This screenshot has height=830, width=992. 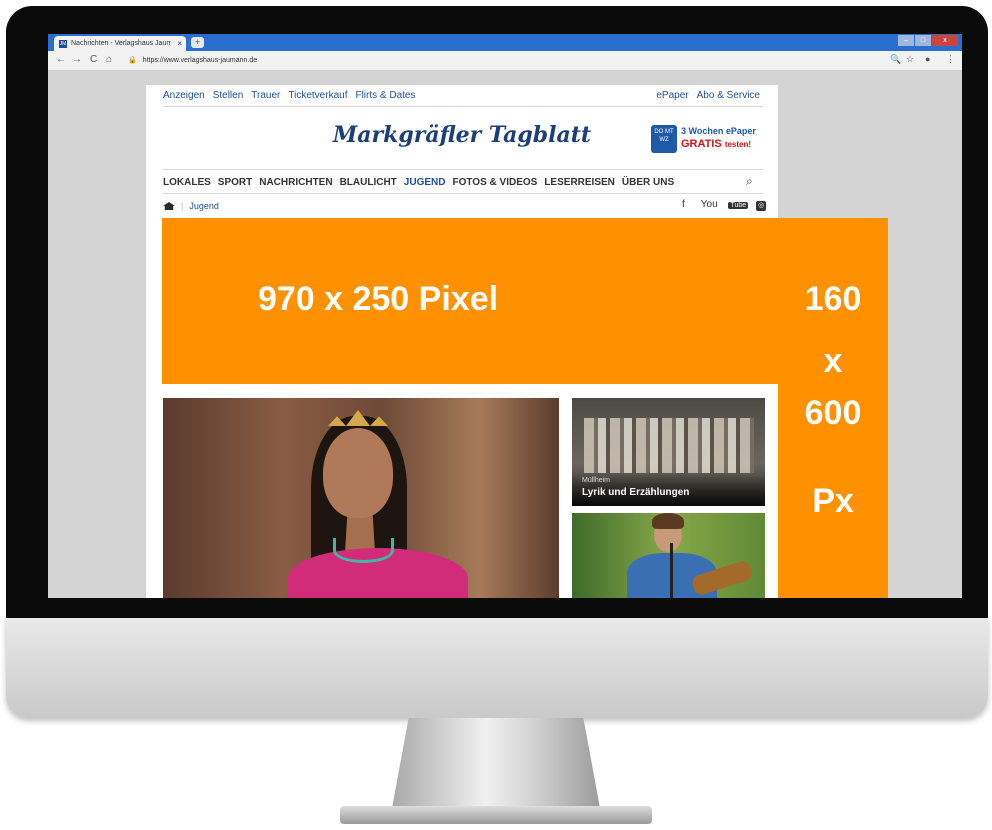 I want to click on teaser-image, so click(x=669, y=445).